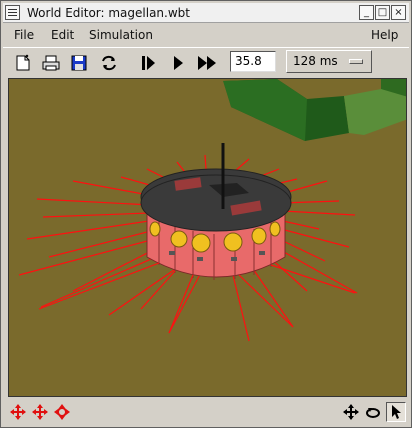 The image size is (412, 428). What do you see at coordinates (207, 63) in the screenshot?
I see `fast-forward-icon` at bounding box center [207, 63].